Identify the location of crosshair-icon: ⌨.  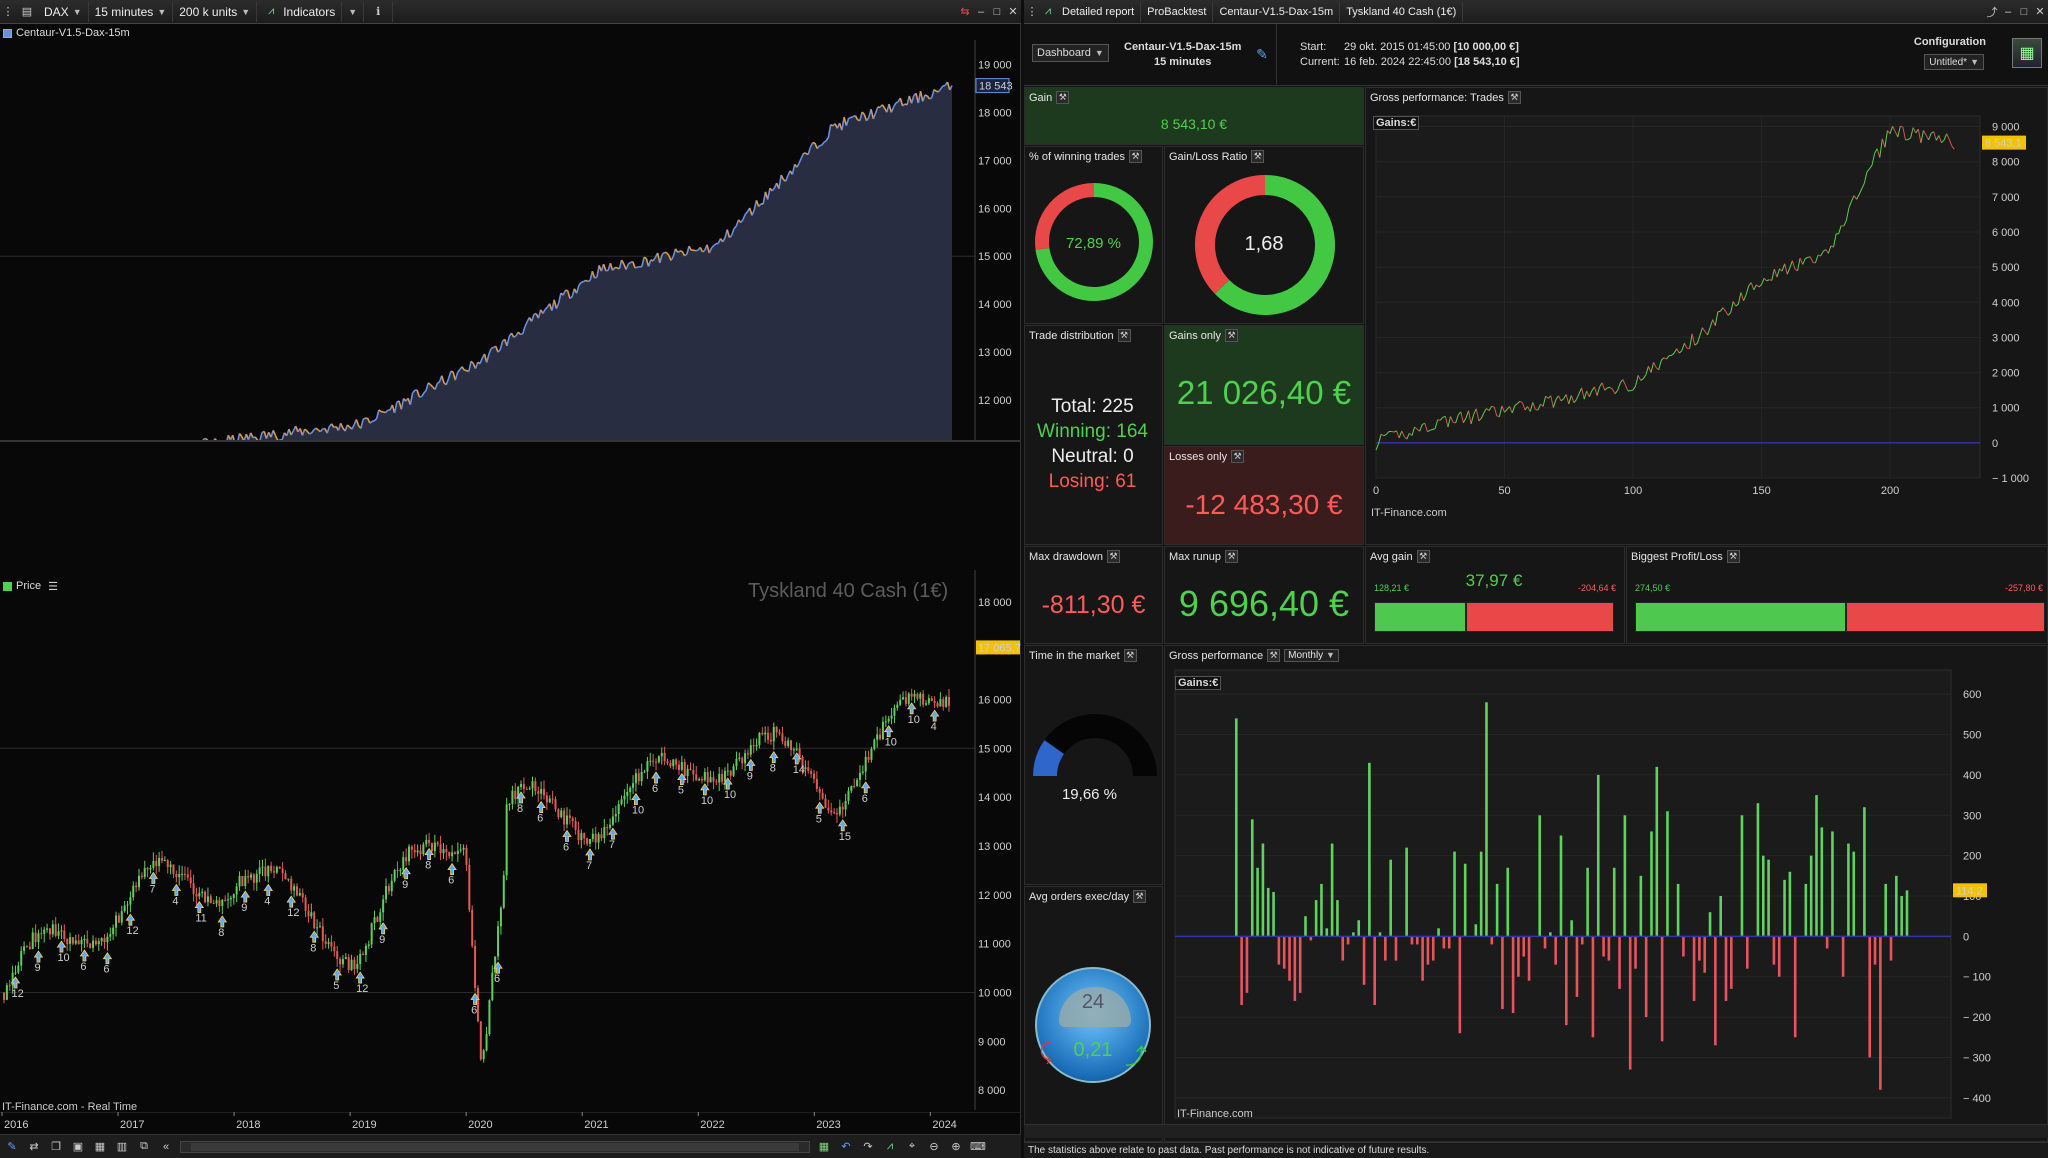
(978, 1147).